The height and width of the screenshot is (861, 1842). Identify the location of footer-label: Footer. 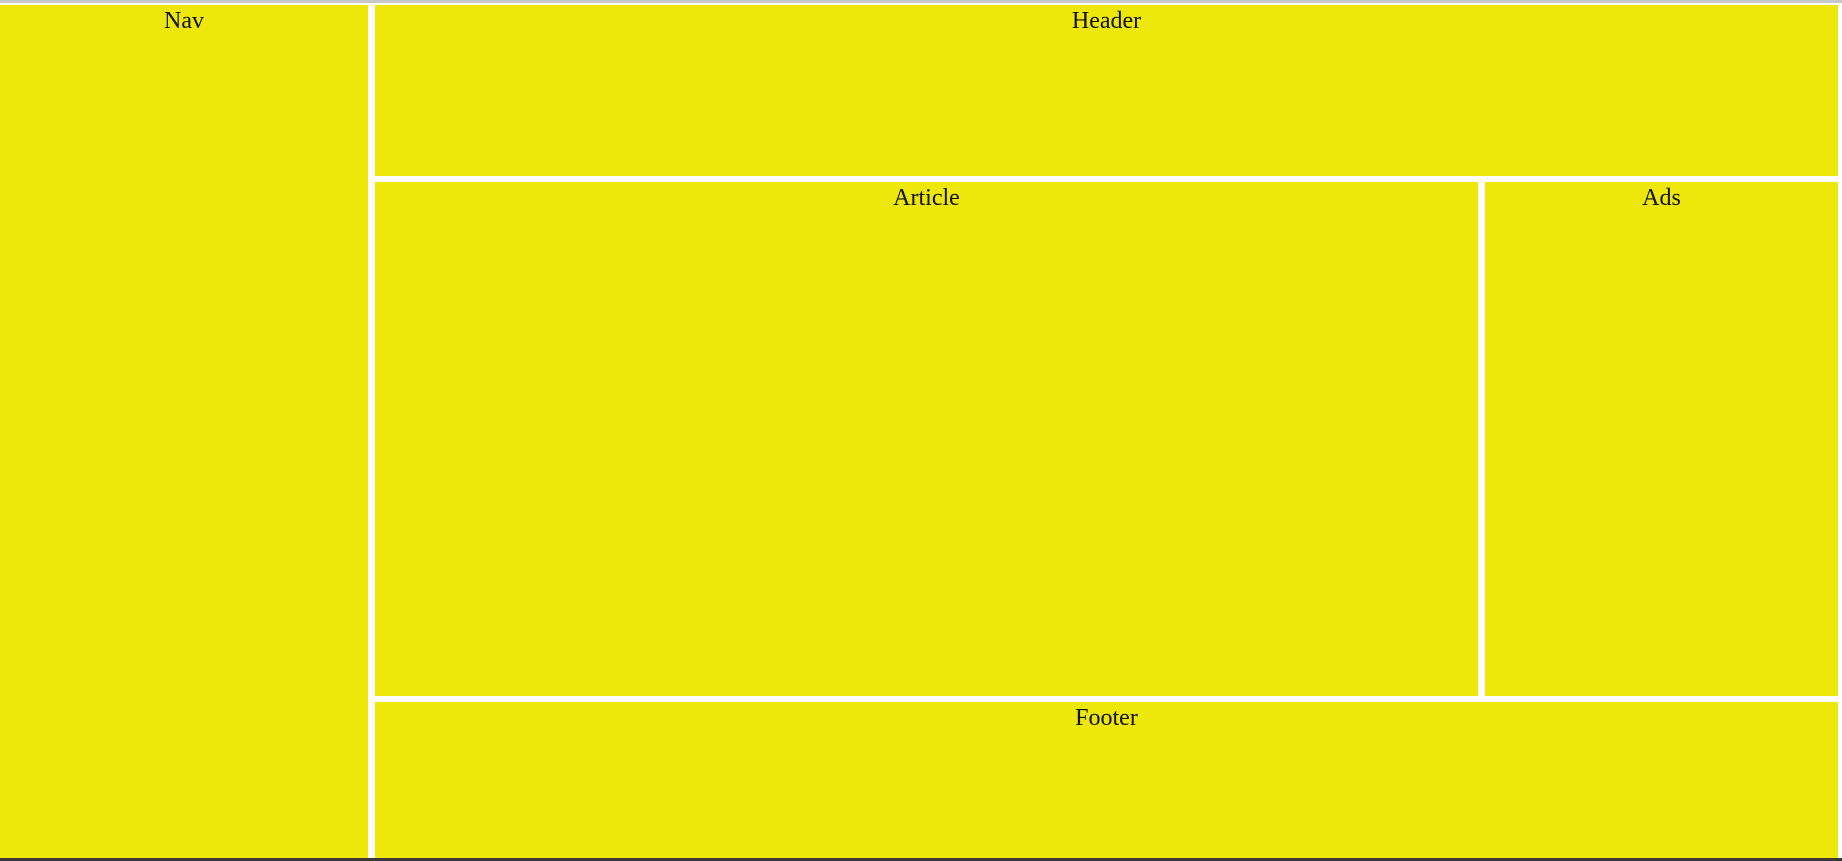
(1106, 718).